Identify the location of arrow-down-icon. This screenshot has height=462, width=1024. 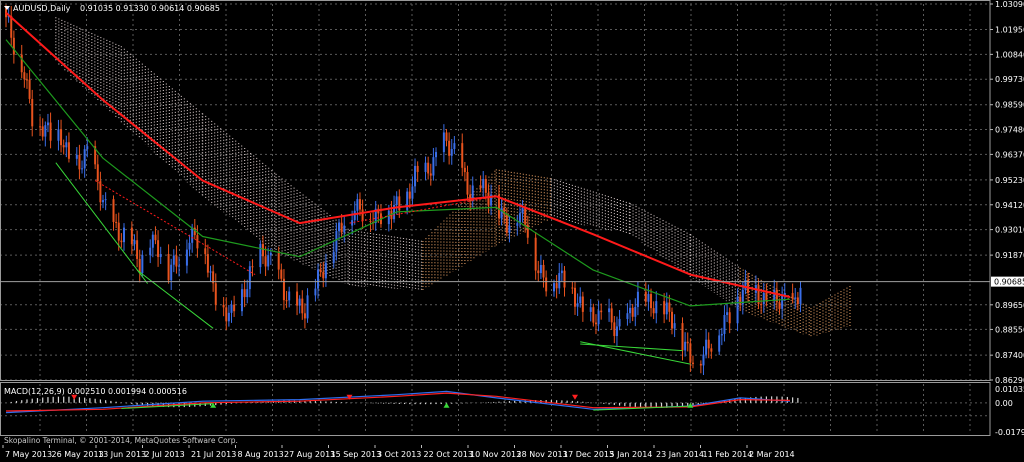
(574, 397).